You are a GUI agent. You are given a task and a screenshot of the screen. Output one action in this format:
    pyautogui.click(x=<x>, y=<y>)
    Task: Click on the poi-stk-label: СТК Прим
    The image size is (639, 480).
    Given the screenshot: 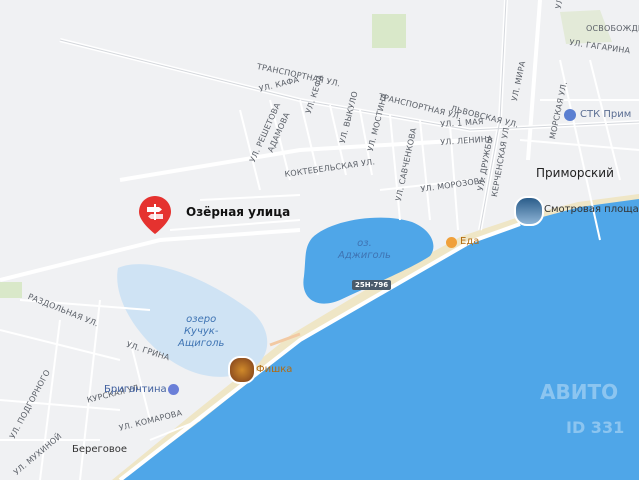 What is the action you would take?
    pyautogui.click(x=605, y=114)
    